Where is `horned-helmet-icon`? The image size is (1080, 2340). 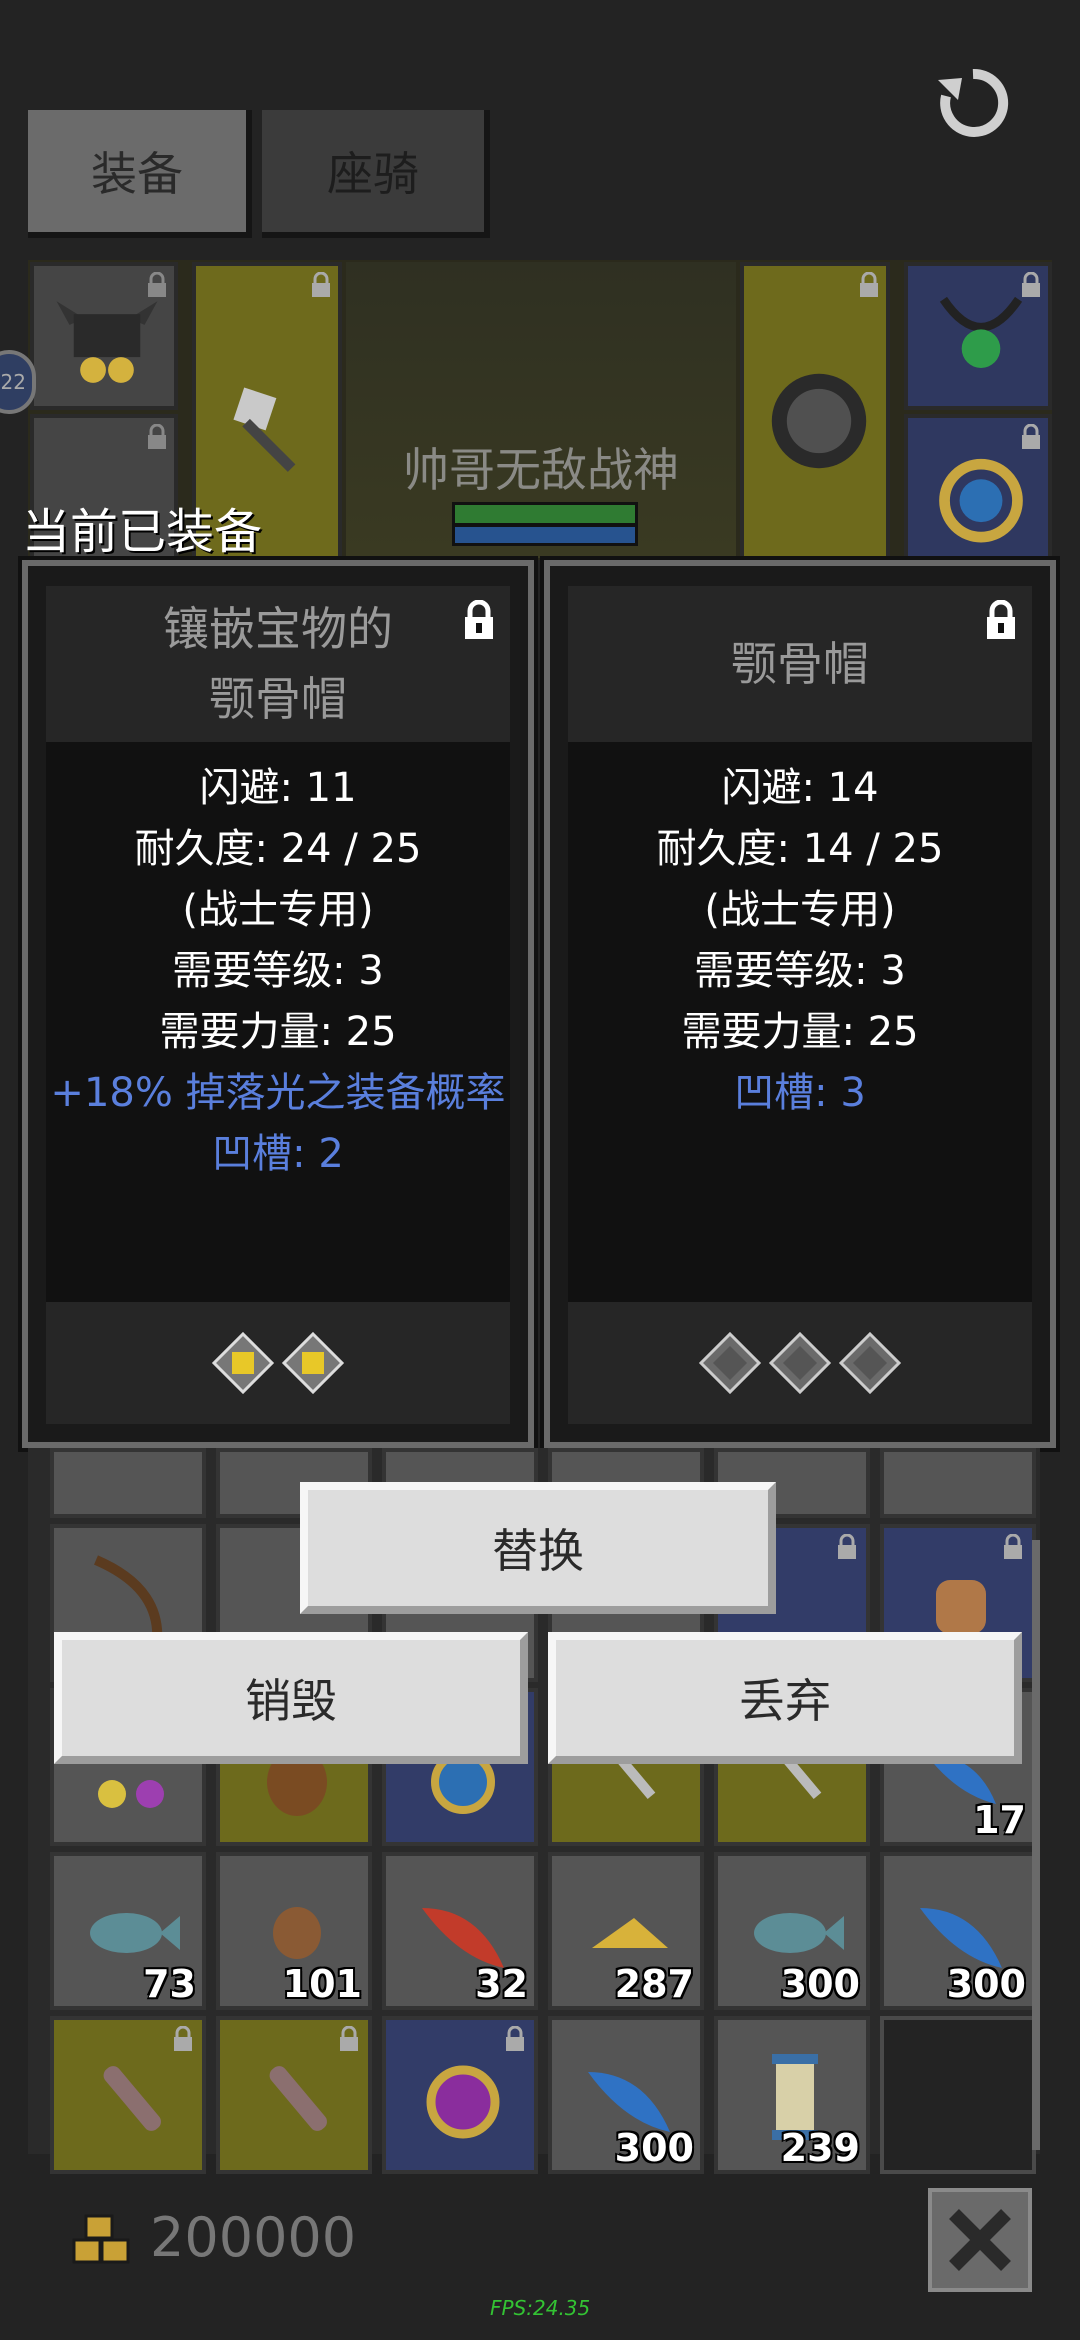
horned-helmet-icon is located at coordinates (107, 342).